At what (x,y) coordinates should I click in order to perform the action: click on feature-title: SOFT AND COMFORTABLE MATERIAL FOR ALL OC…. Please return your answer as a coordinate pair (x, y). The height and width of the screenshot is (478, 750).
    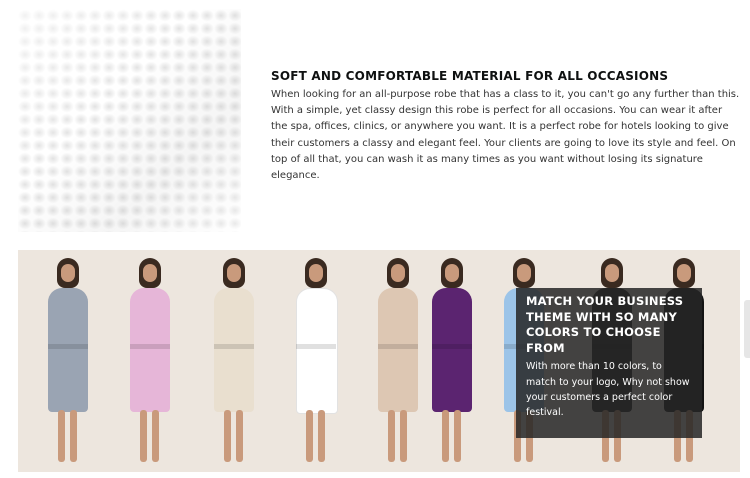
    Looking at the image, I should click on (470, 76).